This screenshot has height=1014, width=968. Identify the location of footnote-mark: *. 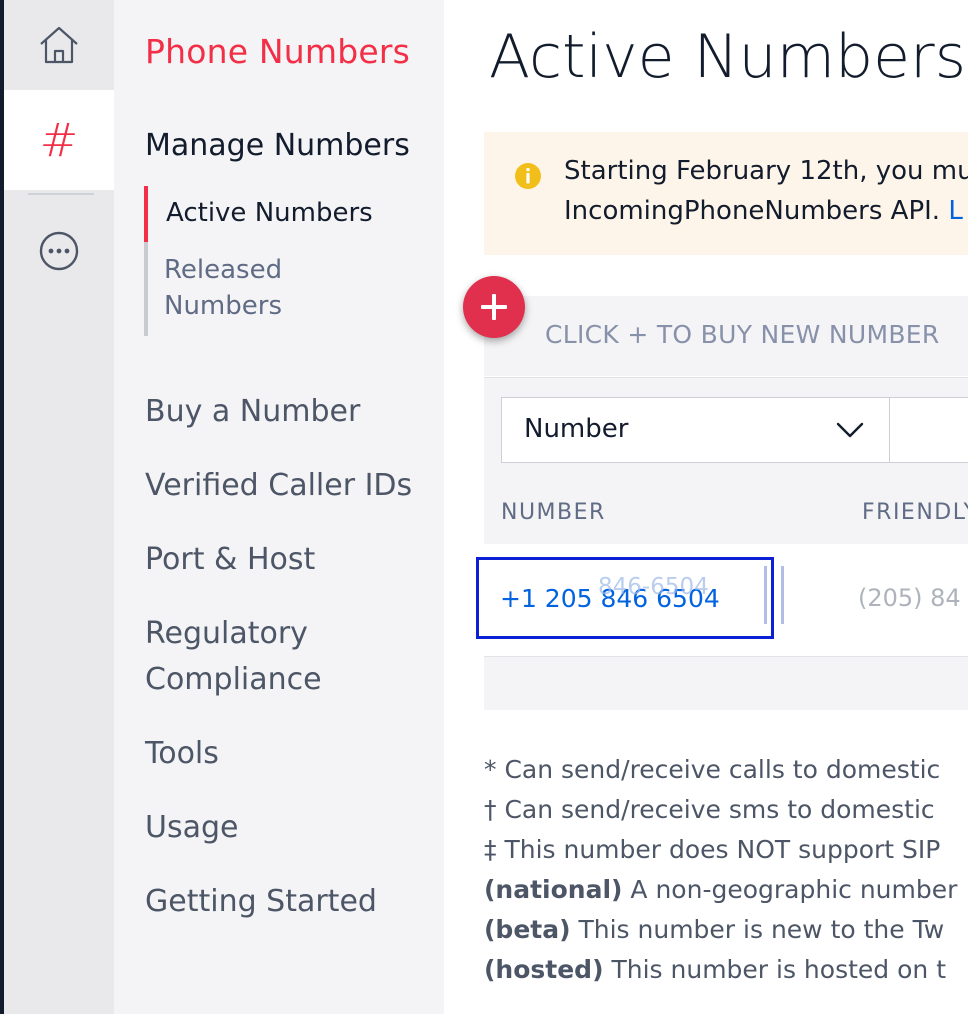
(490, 769).